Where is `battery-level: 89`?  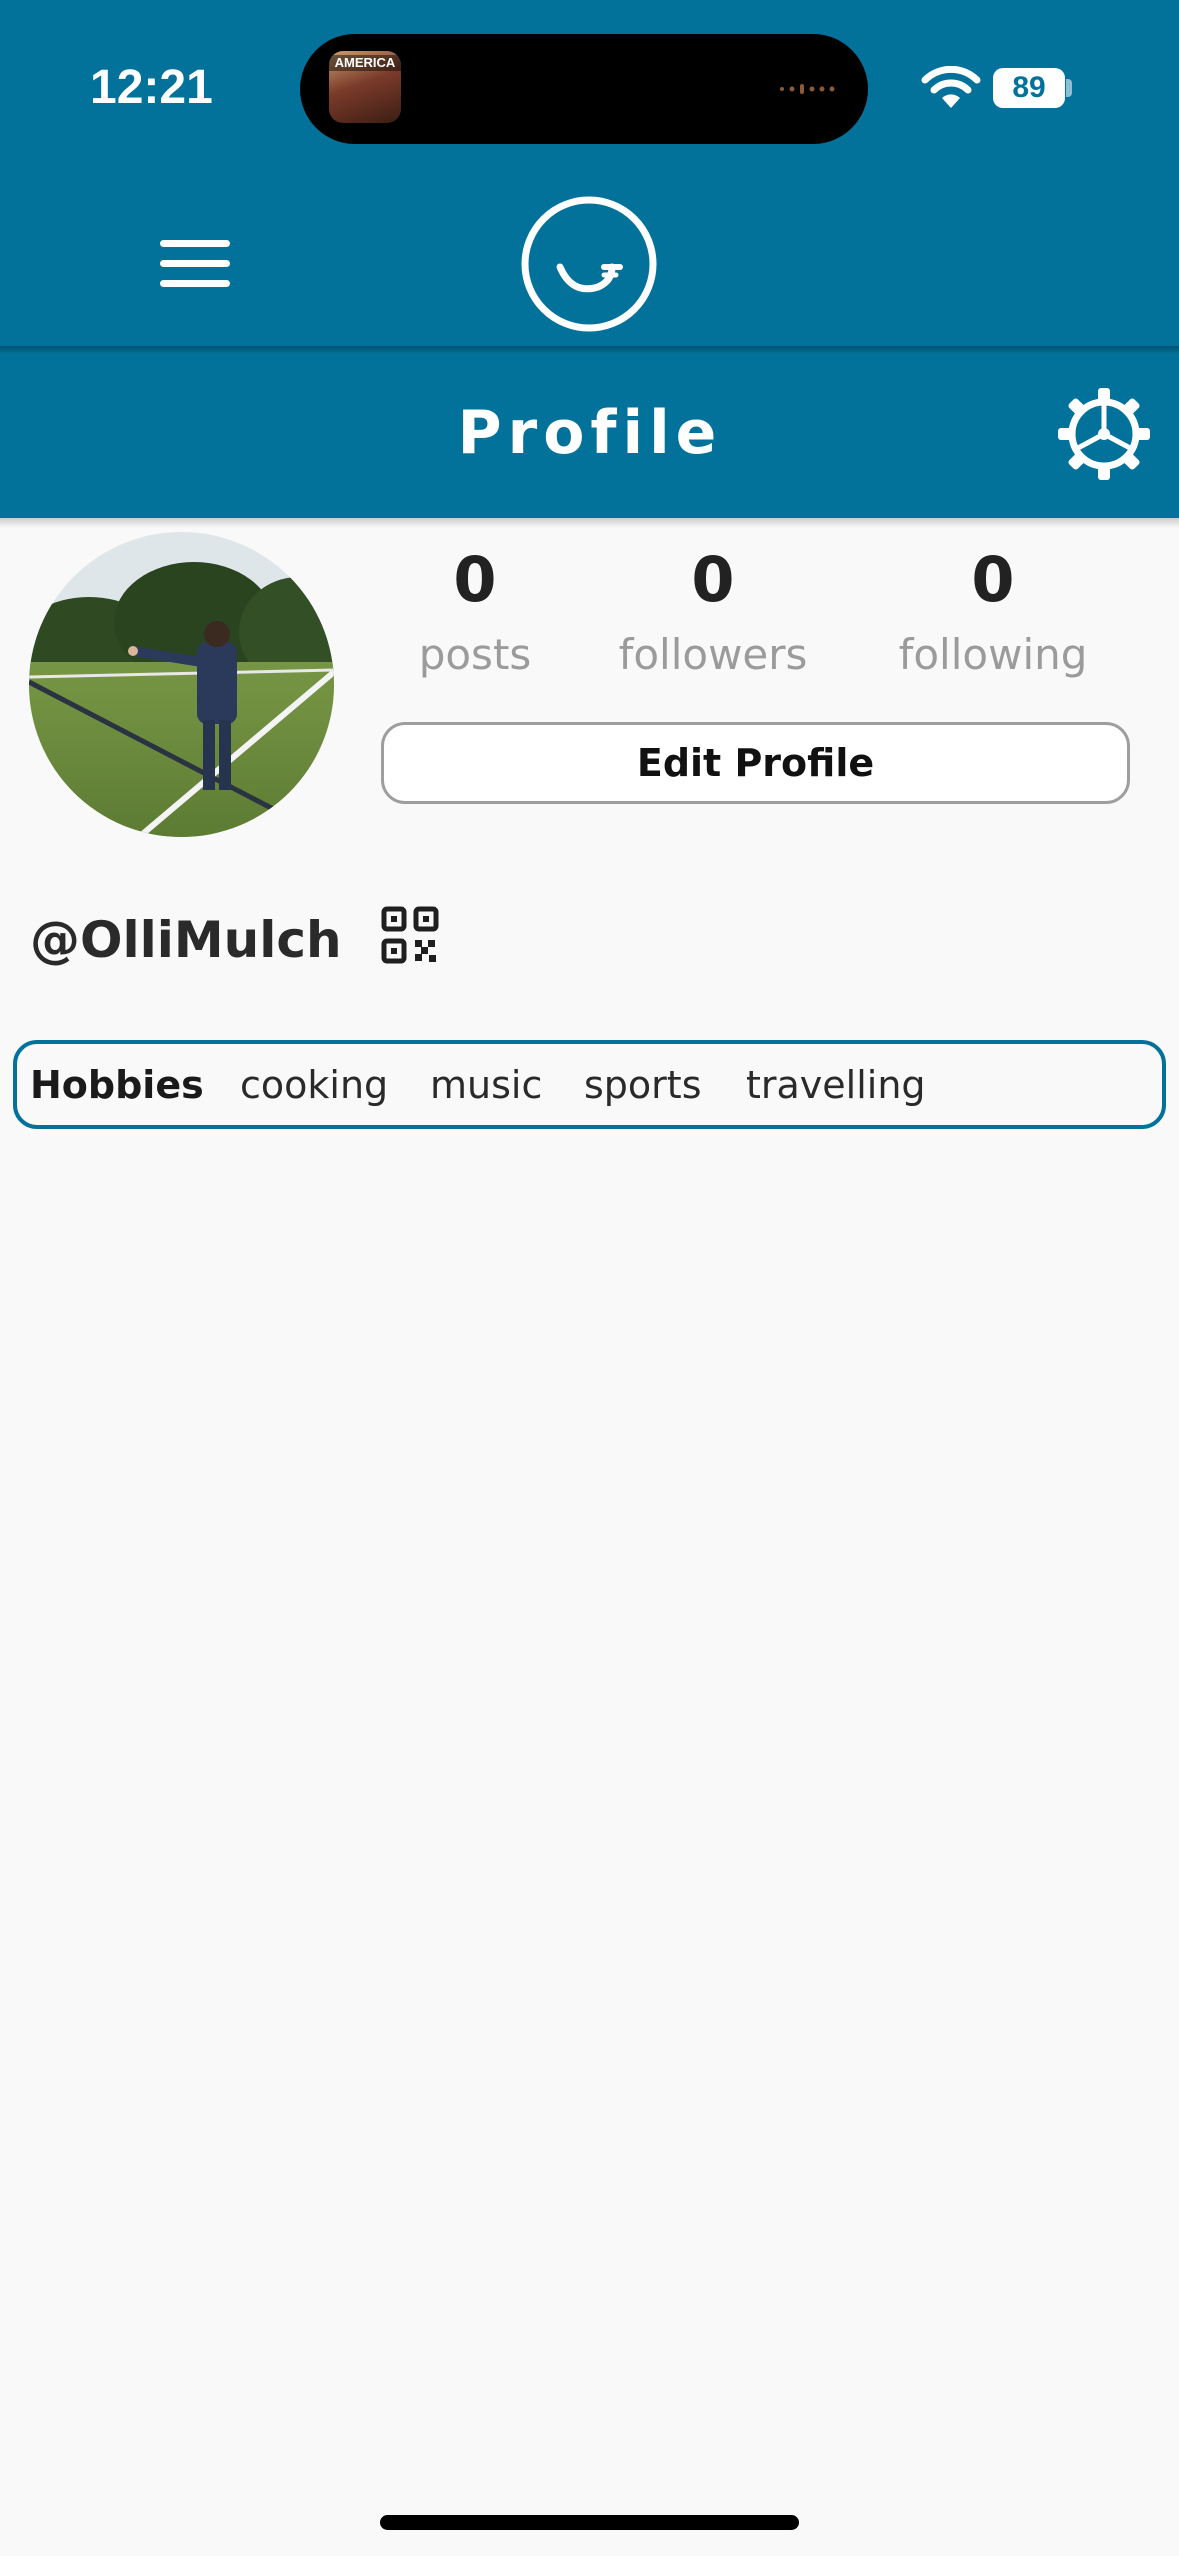 battery-level: 89 is located at coordinates (1029, 87).